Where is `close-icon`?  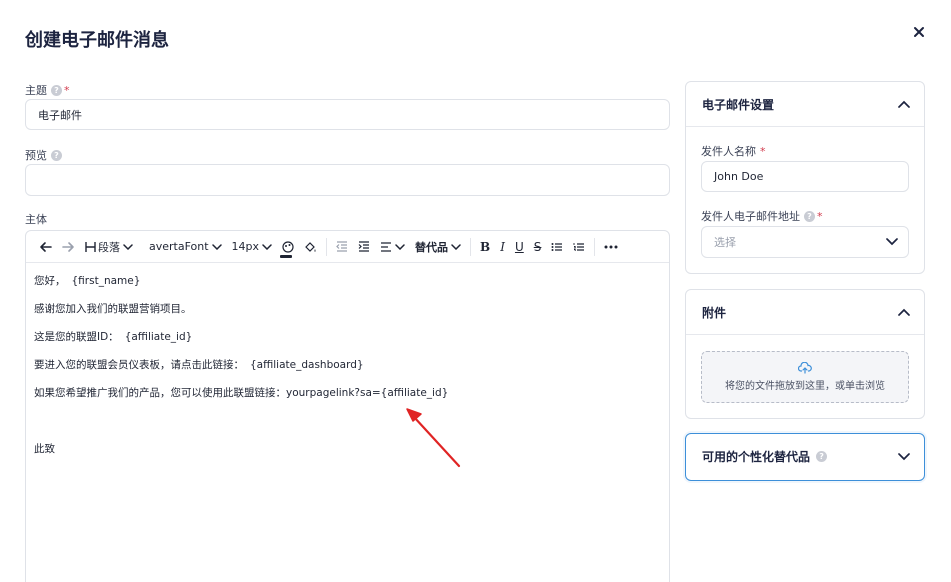 close-icon is located at coordinates (919, 32).